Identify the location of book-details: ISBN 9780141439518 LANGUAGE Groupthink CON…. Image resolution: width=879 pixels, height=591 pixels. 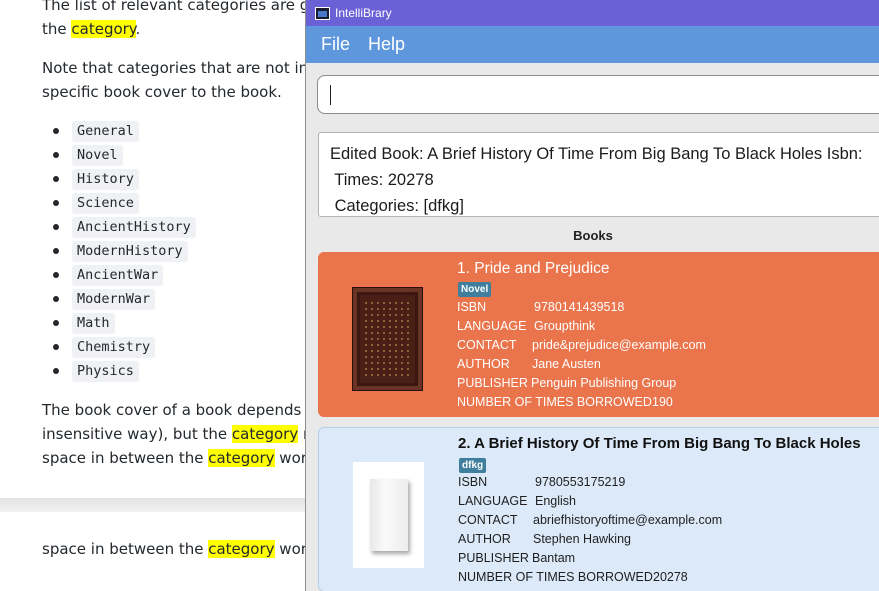
(581, 355).